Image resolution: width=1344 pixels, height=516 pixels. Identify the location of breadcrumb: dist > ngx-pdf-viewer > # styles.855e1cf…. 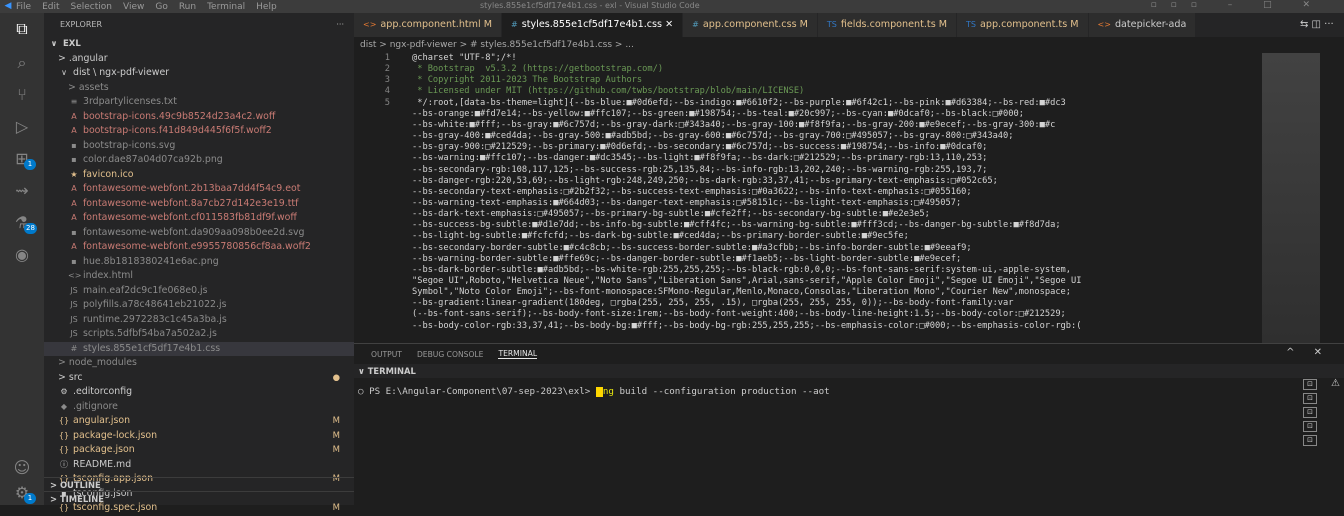
(849, 45).